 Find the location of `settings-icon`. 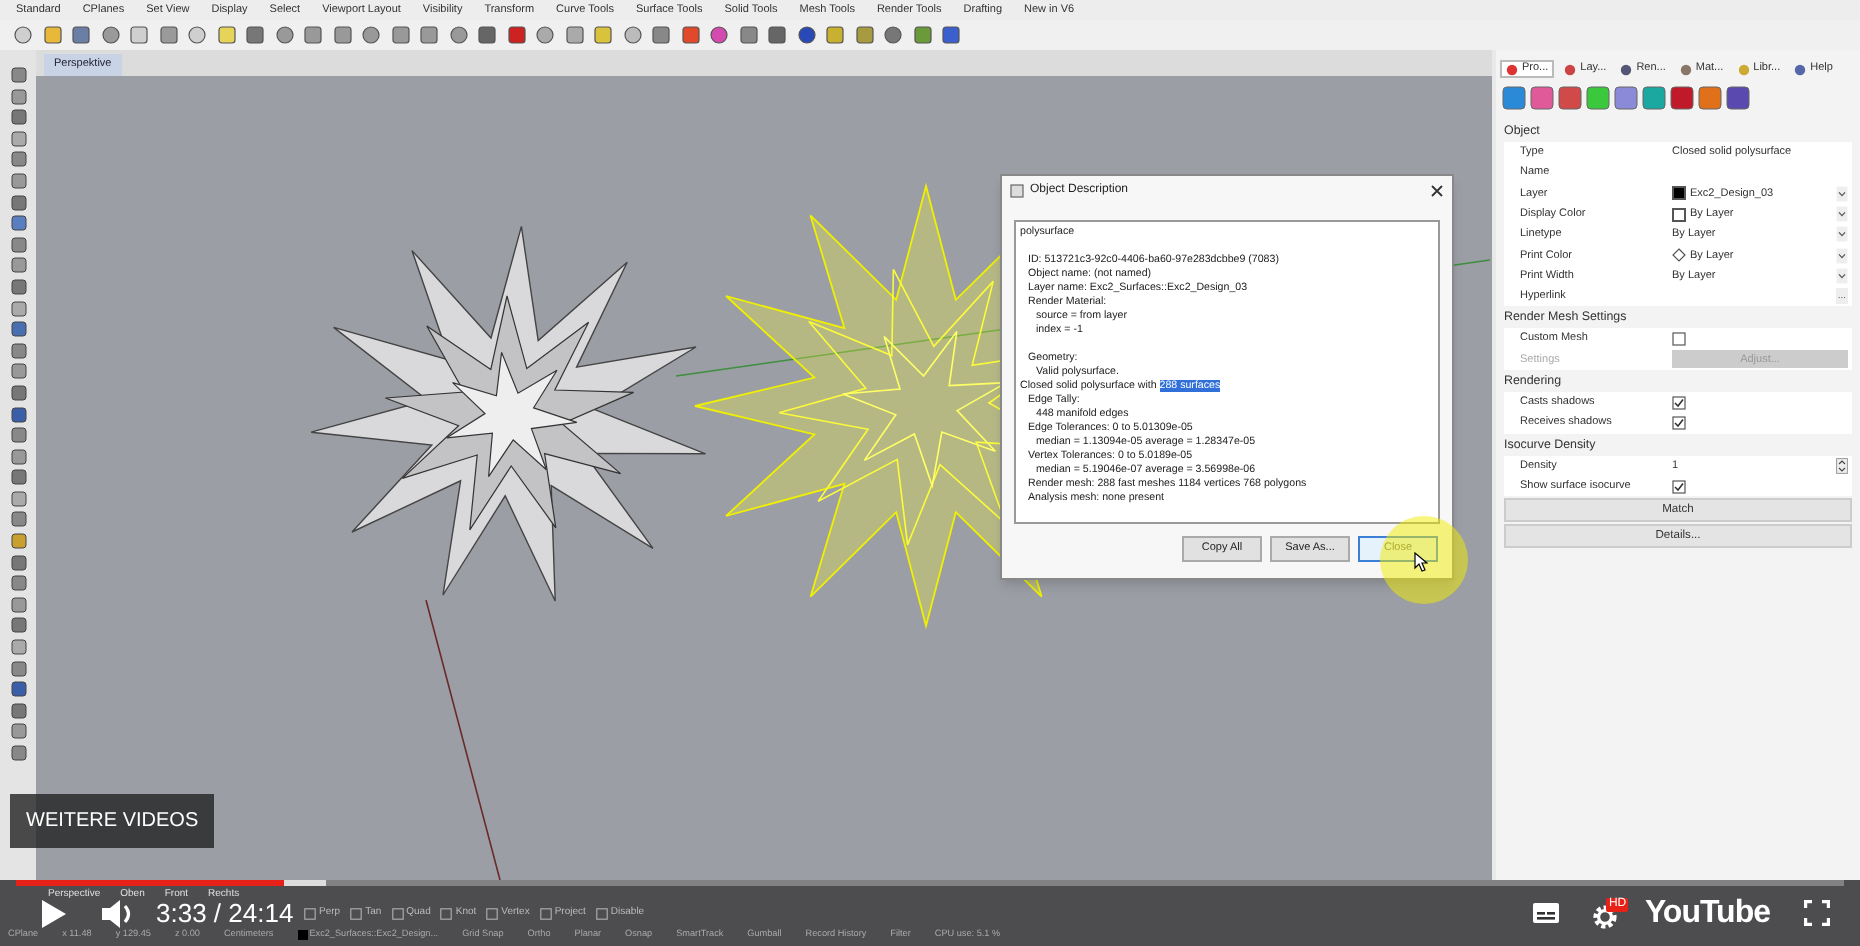

settings-icon is located at coordinates (1605, 916).